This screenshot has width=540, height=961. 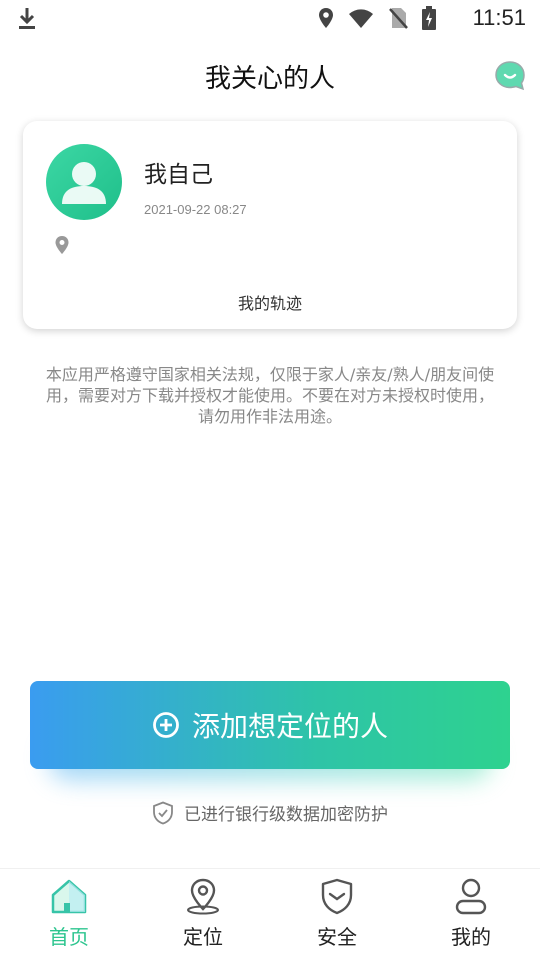 What do you see at coordinates (286, 815) in the screenshot?
I see `security-text: 已进行银行级数据加密防护` at bounding box center [286, 815].